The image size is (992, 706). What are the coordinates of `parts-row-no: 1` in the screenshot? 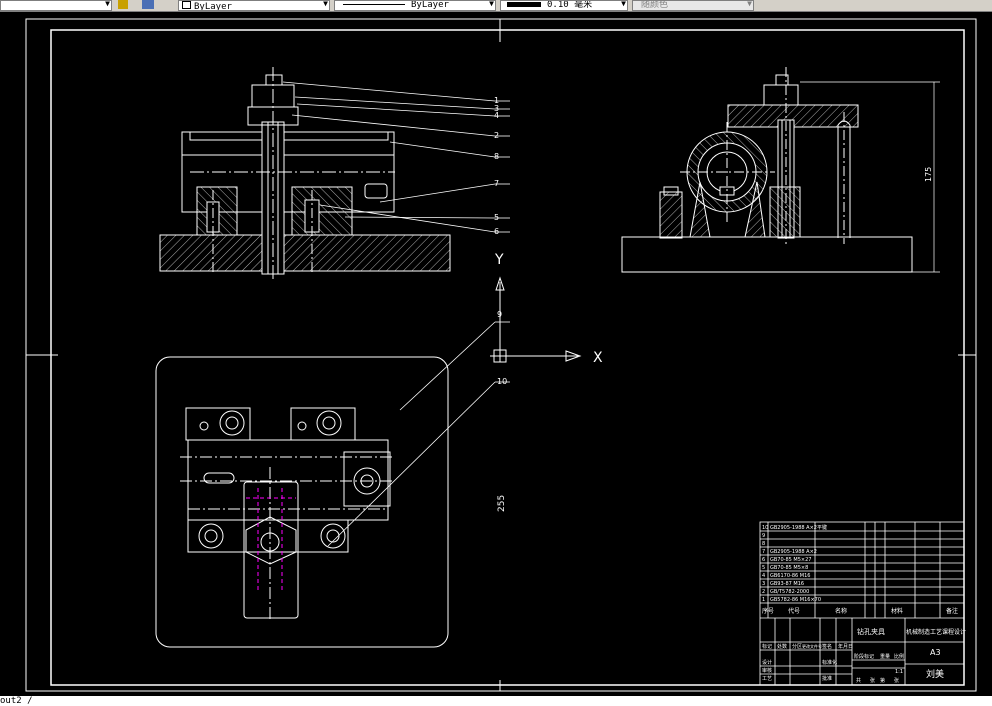 It's located at (763, 600).